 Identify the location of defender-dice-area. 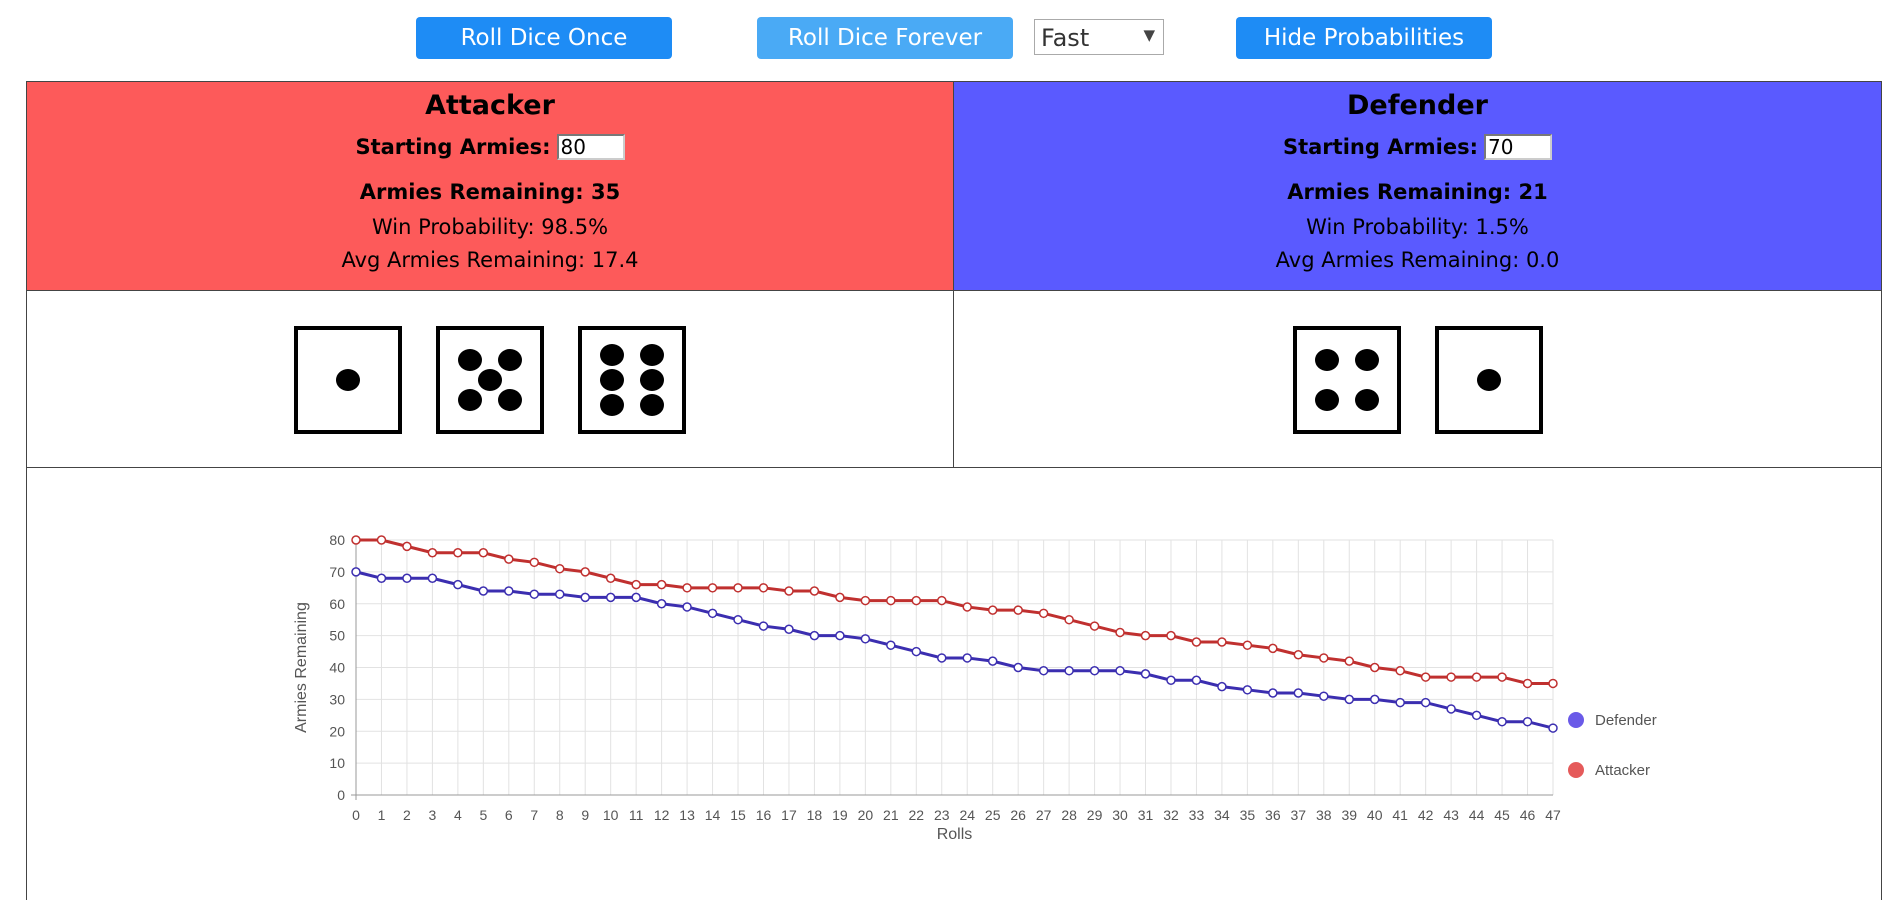
(1417, 379).